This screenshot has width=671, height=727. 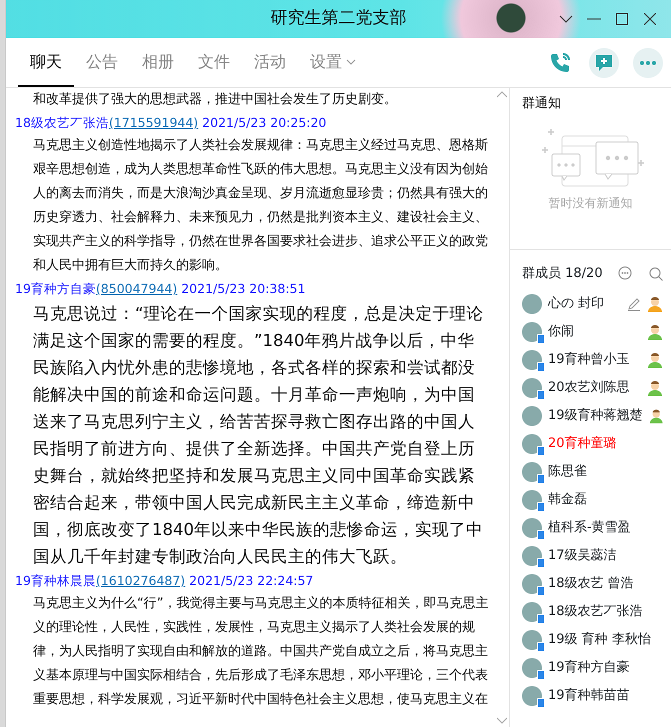 I want to click on message-time: 2021/5/23 22:24:57, so click(x=251, y=580).